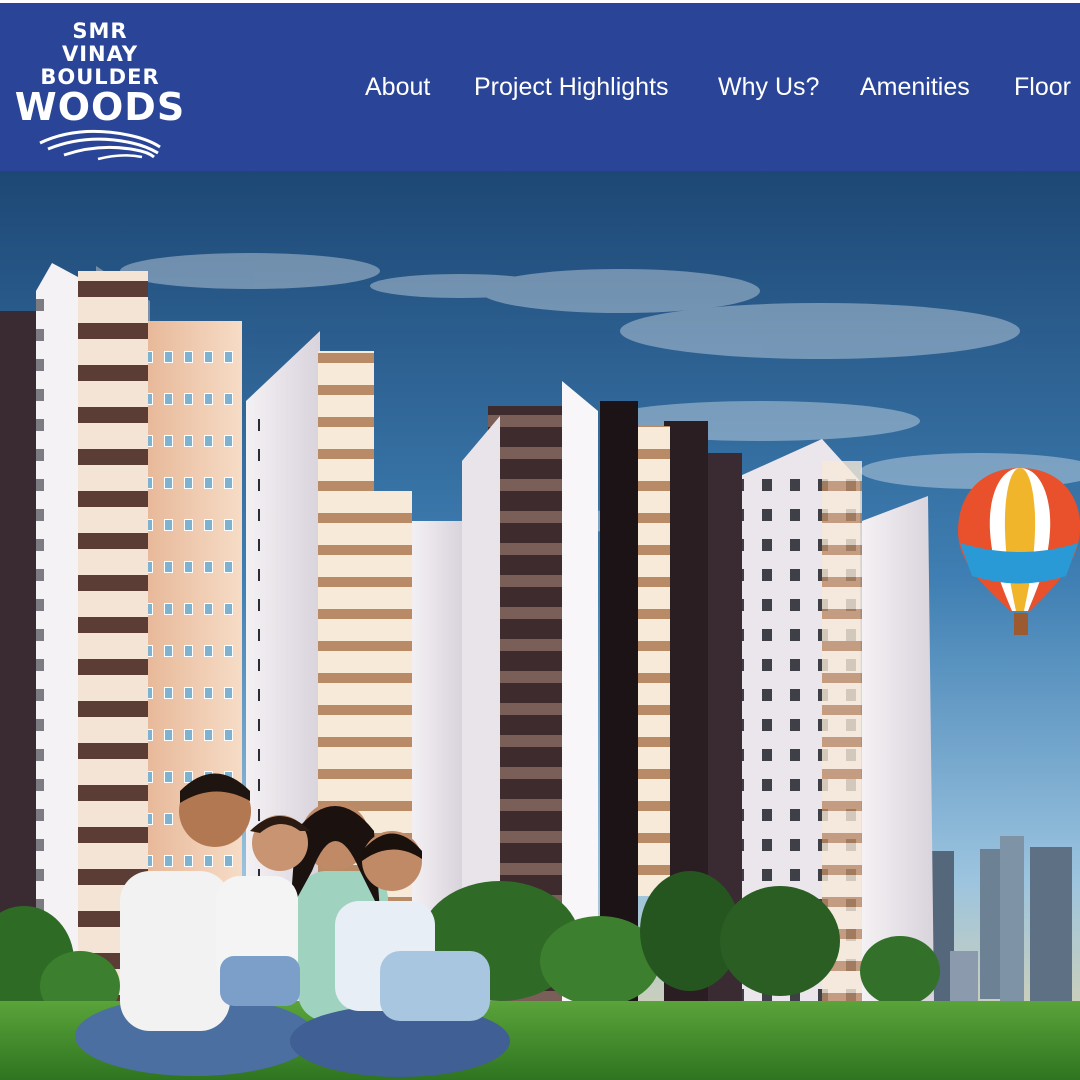  Describe the element at coordinates (1001, 918) in the screenshot. I see `distant-skyline` at that location.